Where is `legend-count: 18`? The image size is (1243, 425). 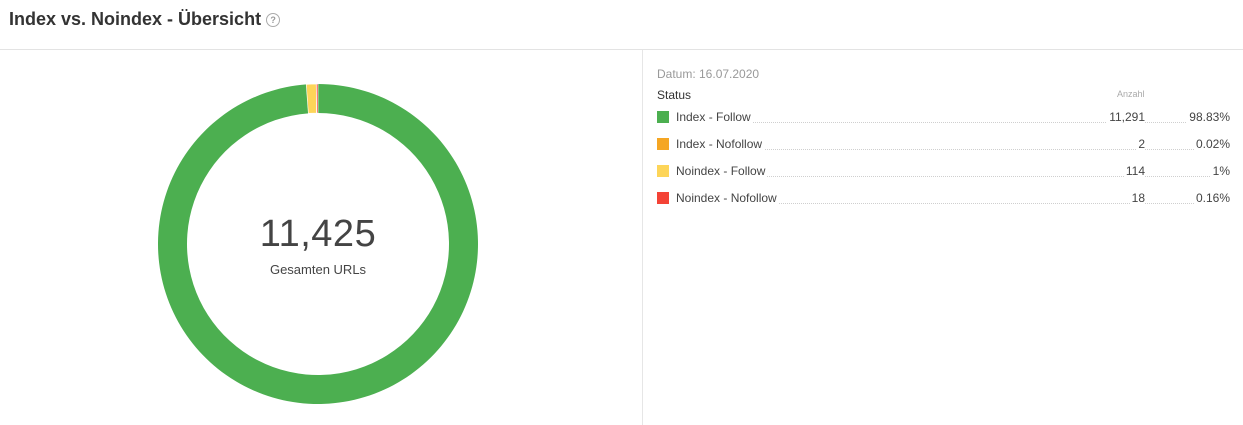
legend-count: 18 is located at coordinates (1137, 198).